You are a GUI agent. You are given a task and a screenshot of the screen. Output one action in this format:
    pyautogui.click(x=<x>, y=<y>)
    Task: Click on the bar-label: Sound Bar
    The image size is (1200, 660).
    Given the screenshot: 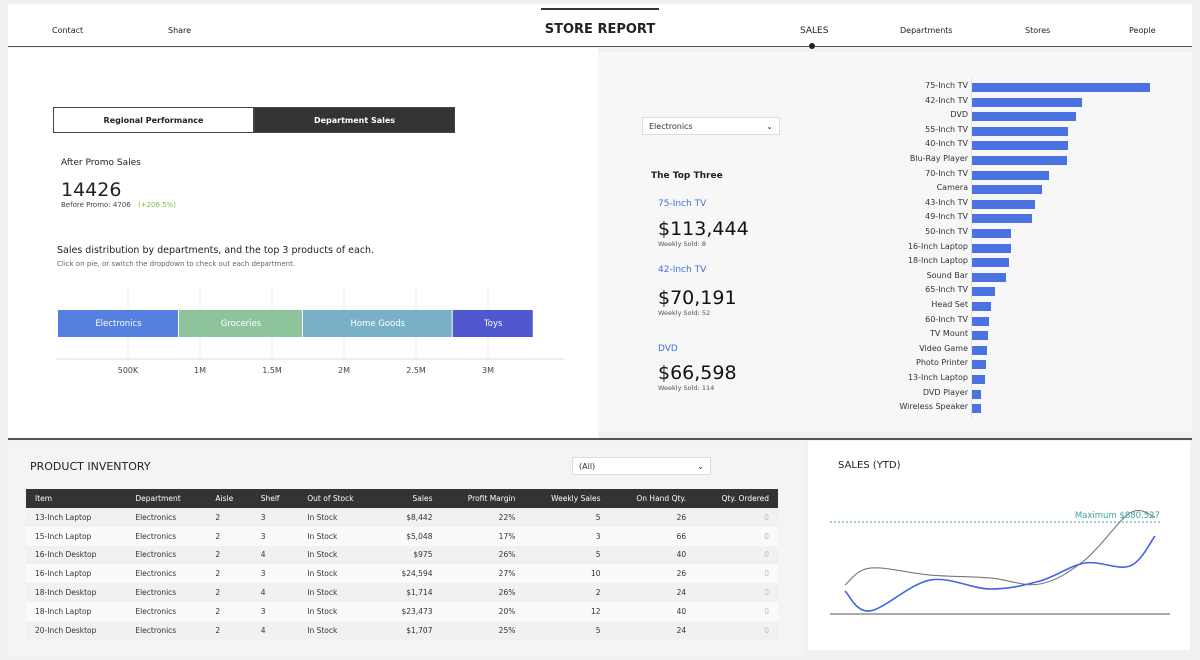 What is the action you would take?
    pyautogui.click(x=947, y=275)
    